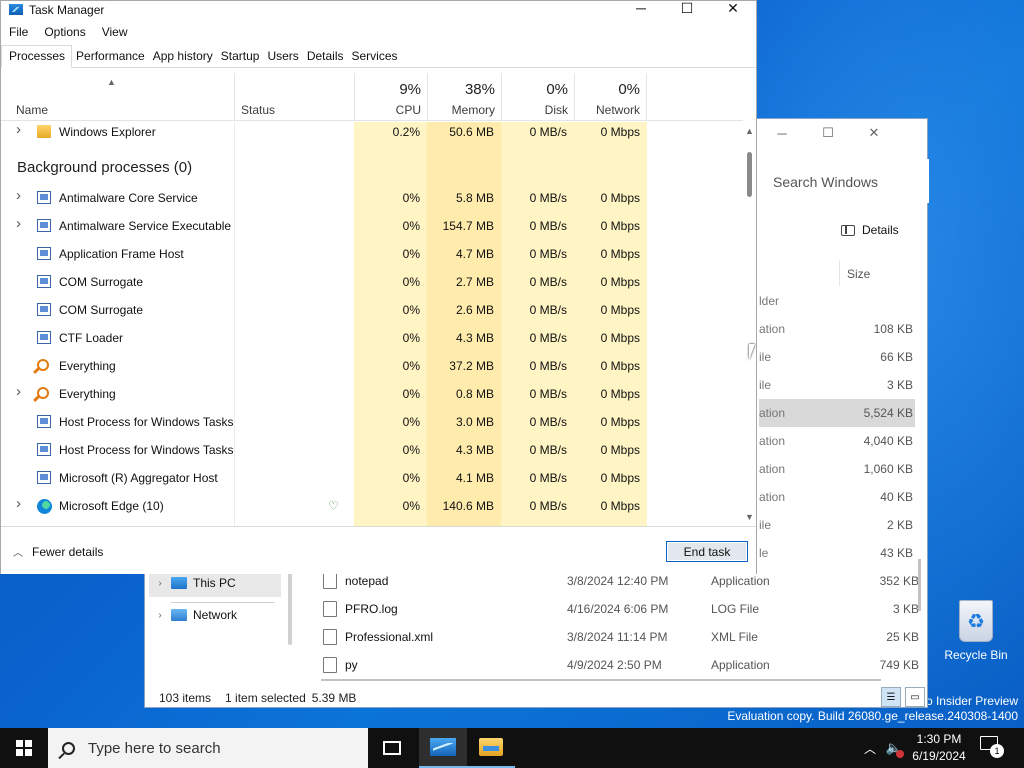 The image size is (1024, 768). Describe the element at coordinates (294, 97) in the screenshot. I see `column-header-status: Status` at that location.